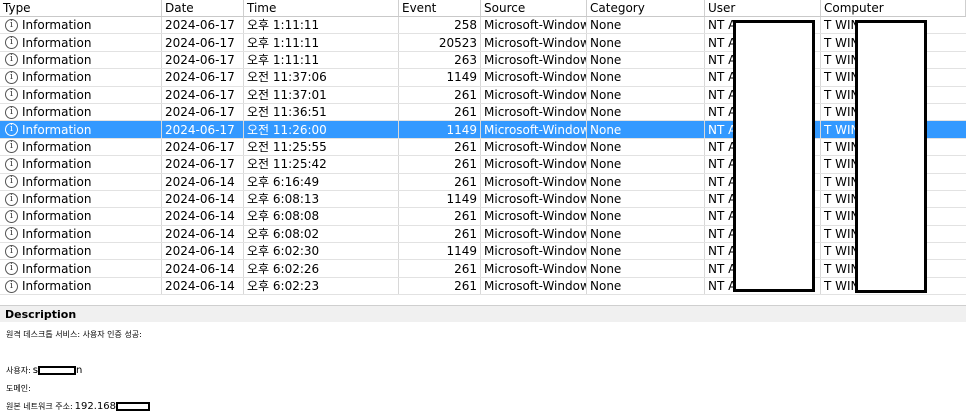 The image size is (966, 416). Describe the element at coordinates (534, 8) in the screenshot. I see `column-header-source: Source` at that location.